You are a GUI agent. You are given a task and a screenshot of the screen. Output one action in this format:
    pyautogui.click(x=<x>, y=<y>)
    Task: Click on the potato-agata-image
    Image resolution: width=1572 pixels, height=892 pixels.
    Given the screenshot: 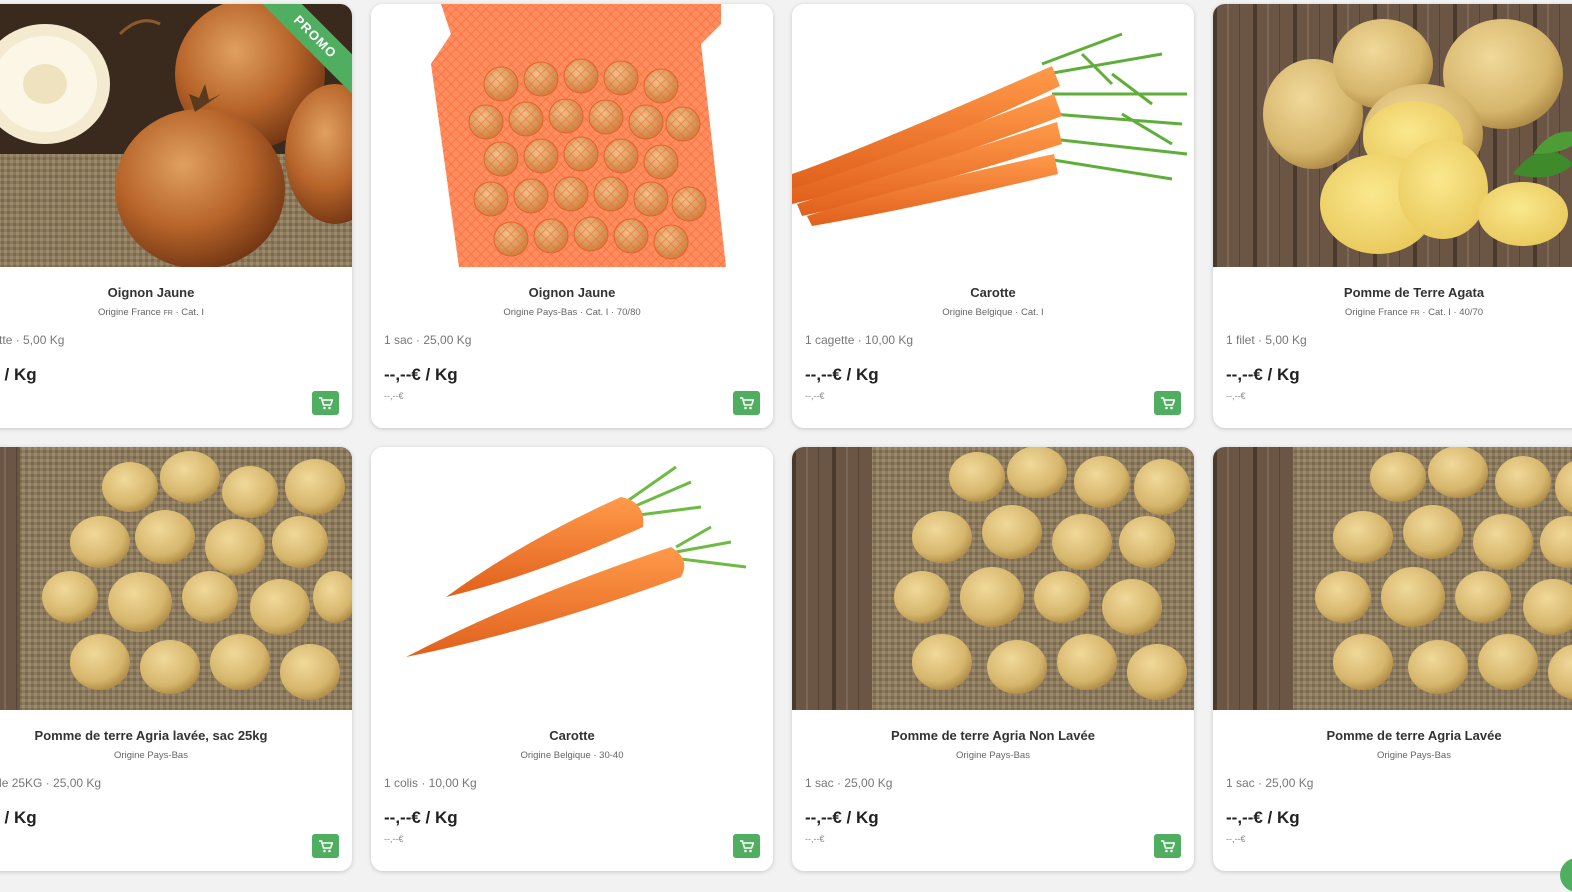 What is the action you would take?
    pyautogui.click(x=1392, y=135)
    